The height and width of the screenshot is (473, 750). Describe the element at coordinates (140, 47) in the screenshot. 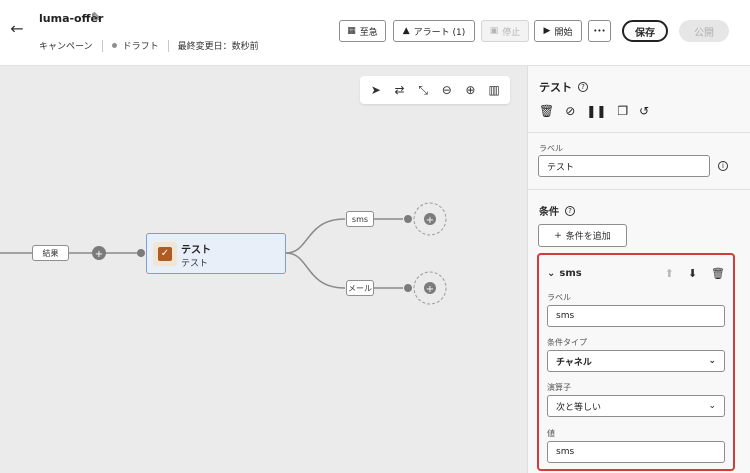

I see `status-badge: ドラフト` at that location.